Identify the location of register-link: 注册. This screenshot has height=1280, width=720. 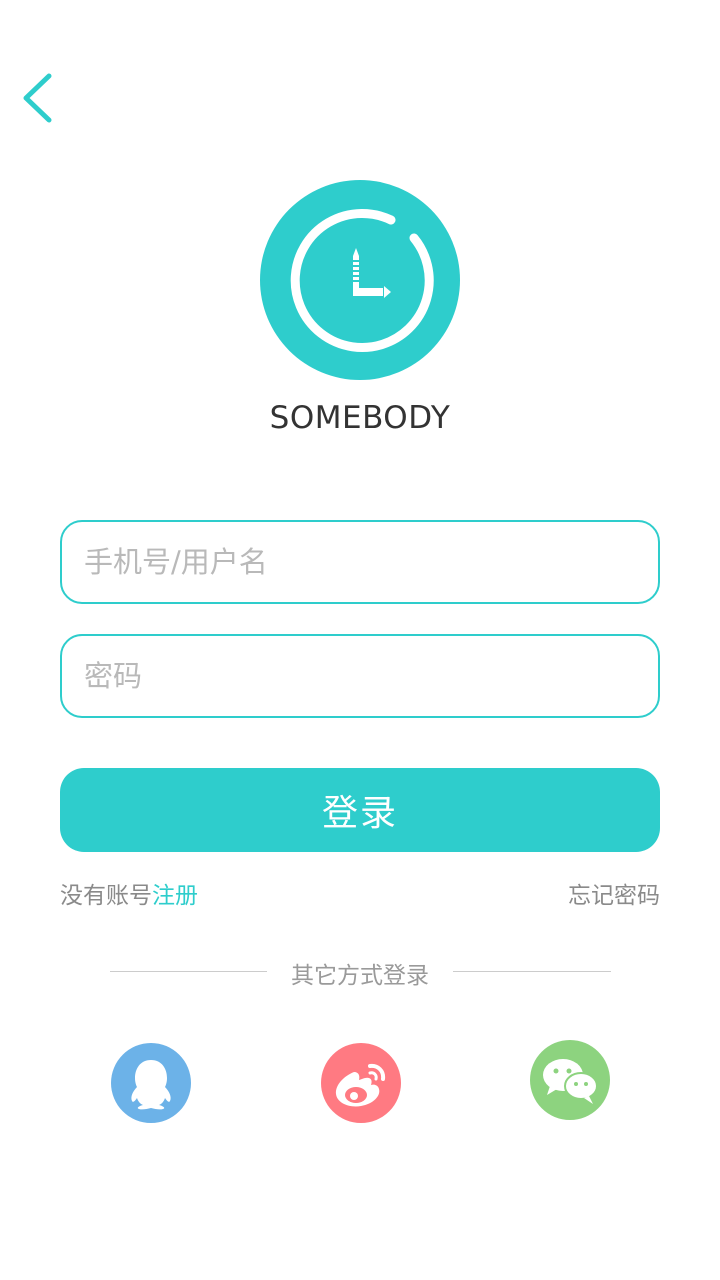
(175, 896).